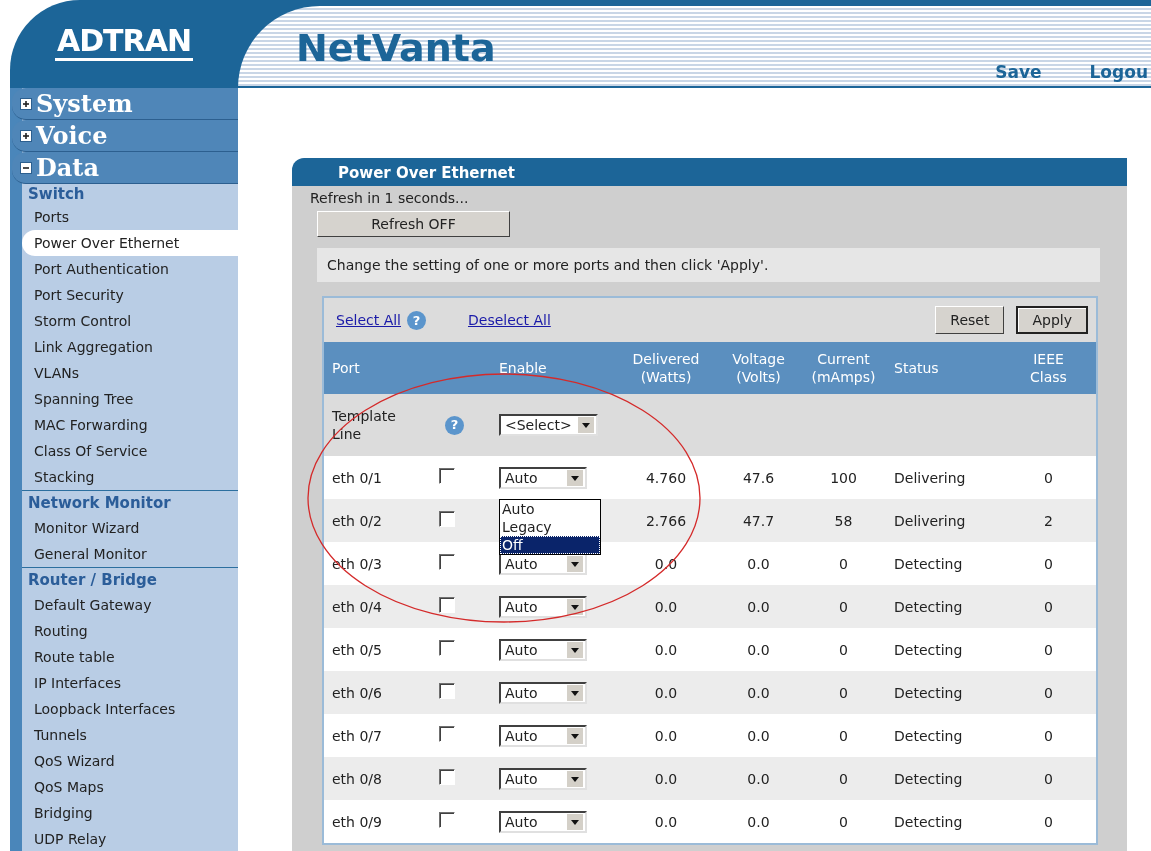 Image resolution: width=1151 pixels, height=851 pixels. I want to click on table-cell-text: 58, so click(843, 520).